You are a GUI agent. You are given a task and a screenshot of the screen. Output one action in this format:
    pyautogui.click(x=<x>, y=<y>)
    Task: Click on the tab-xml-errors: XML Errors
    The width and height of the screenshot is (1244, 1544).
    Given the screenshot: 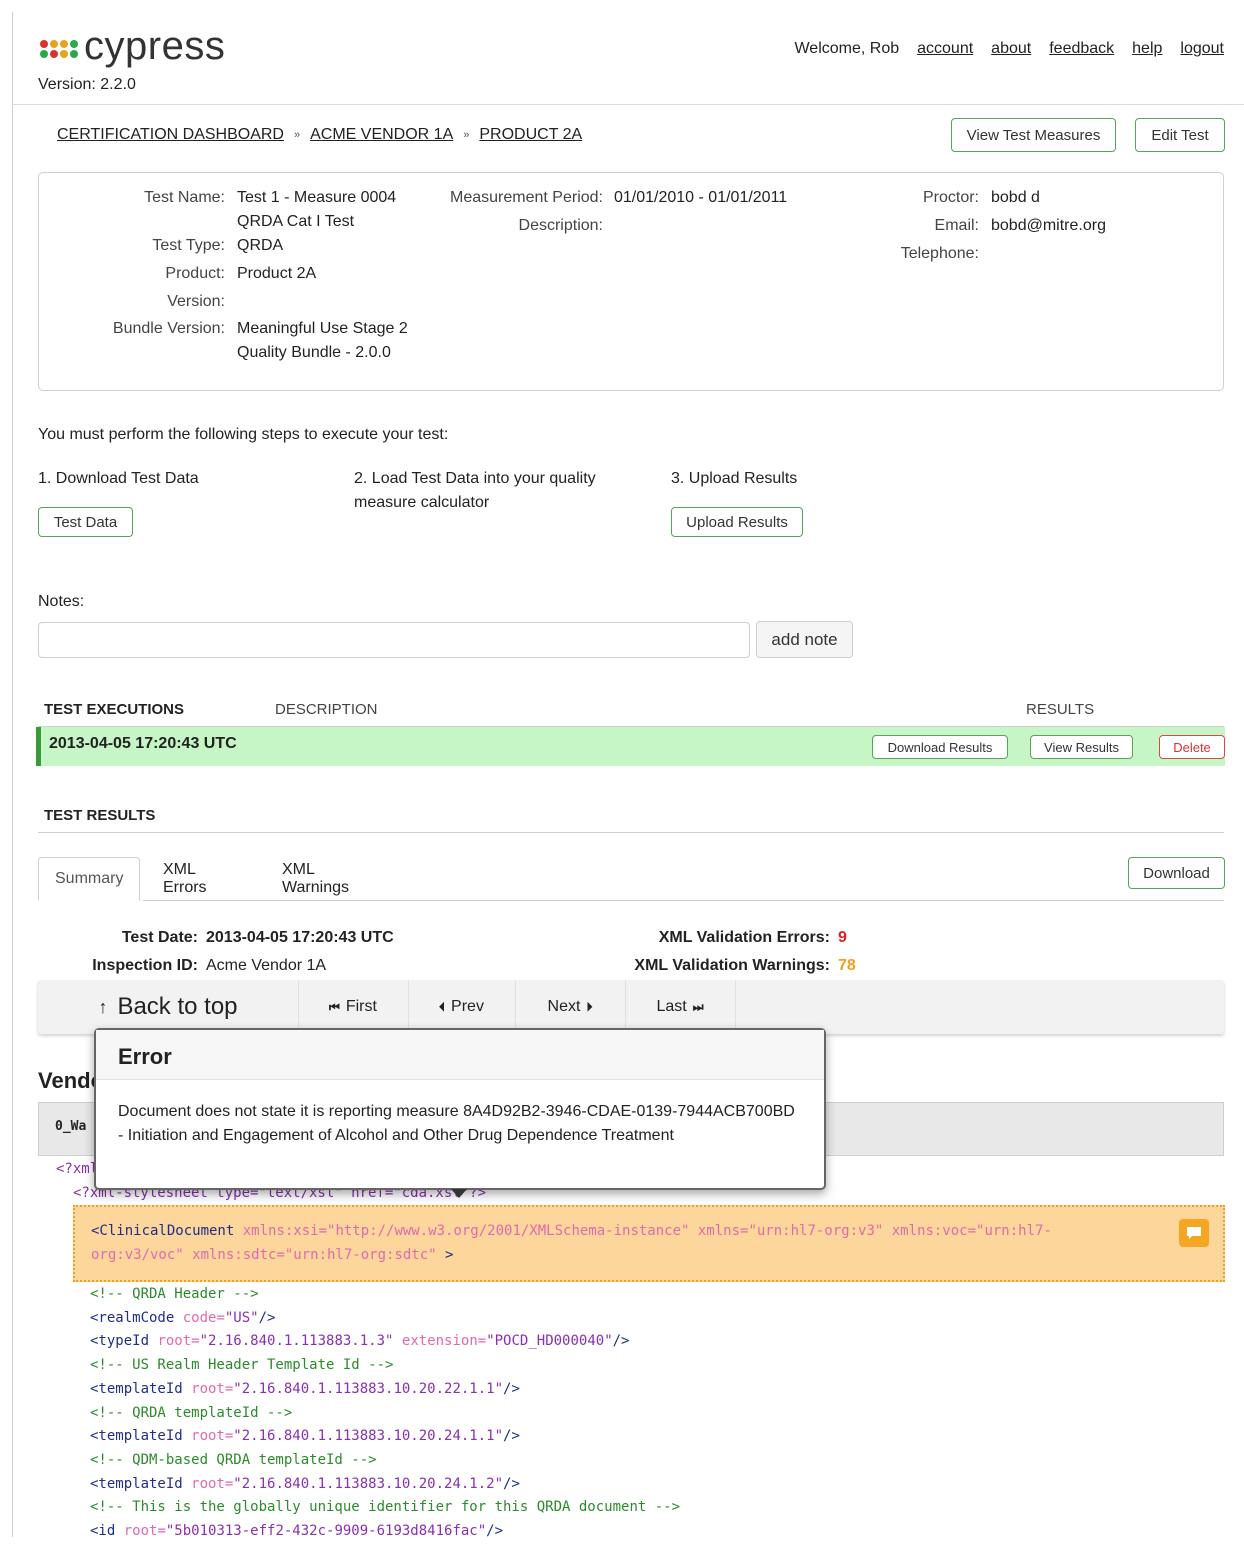 What is the action you would take?
    pyautogui.click(x=185, y=879)
    